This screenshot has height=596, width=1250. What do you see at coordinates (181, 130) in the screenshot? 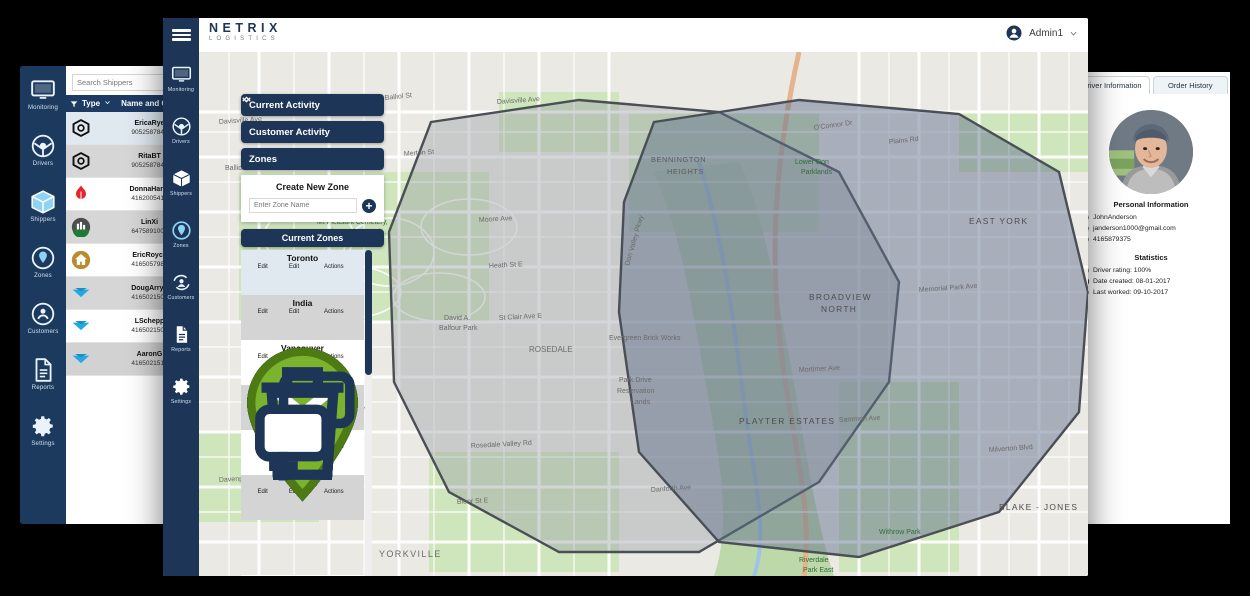
I see `sidebar-item-drivers: Drivers` at bounding box center [181, 130].